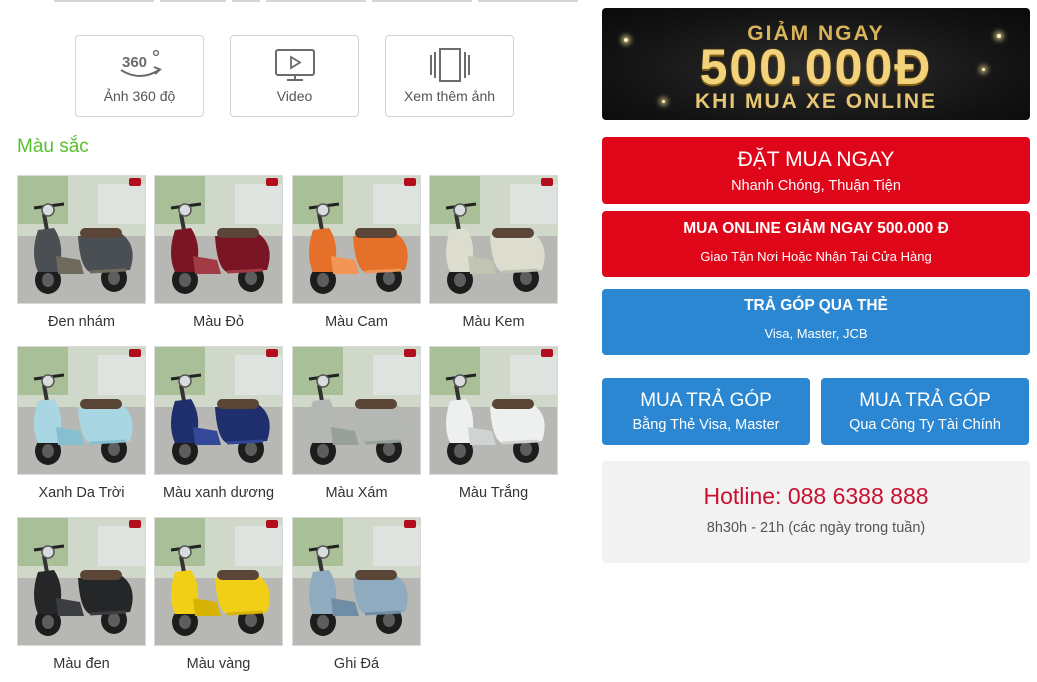 This screenshot has height=682, width=1037. Describe the element at coordinates (925, 400) in the screenshot. I see `installment-finance-title: MUA TRẢ GÓP` at that location.